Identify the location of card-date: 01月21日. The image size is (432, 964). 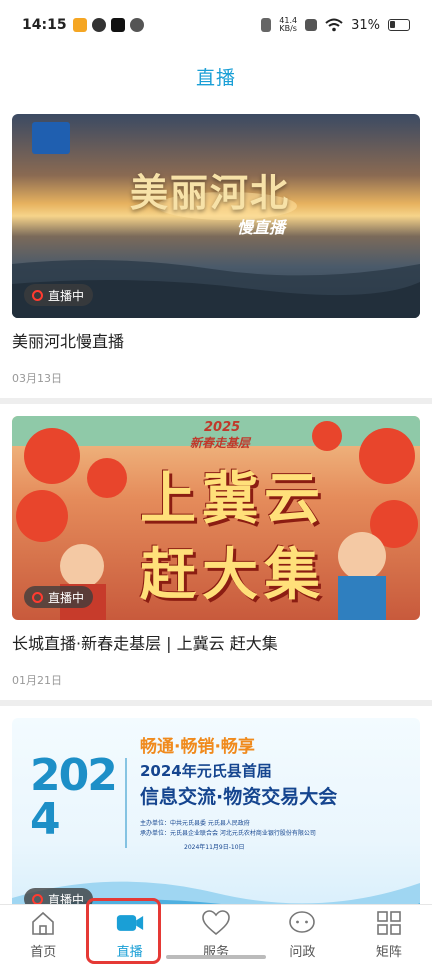
(37, 680).